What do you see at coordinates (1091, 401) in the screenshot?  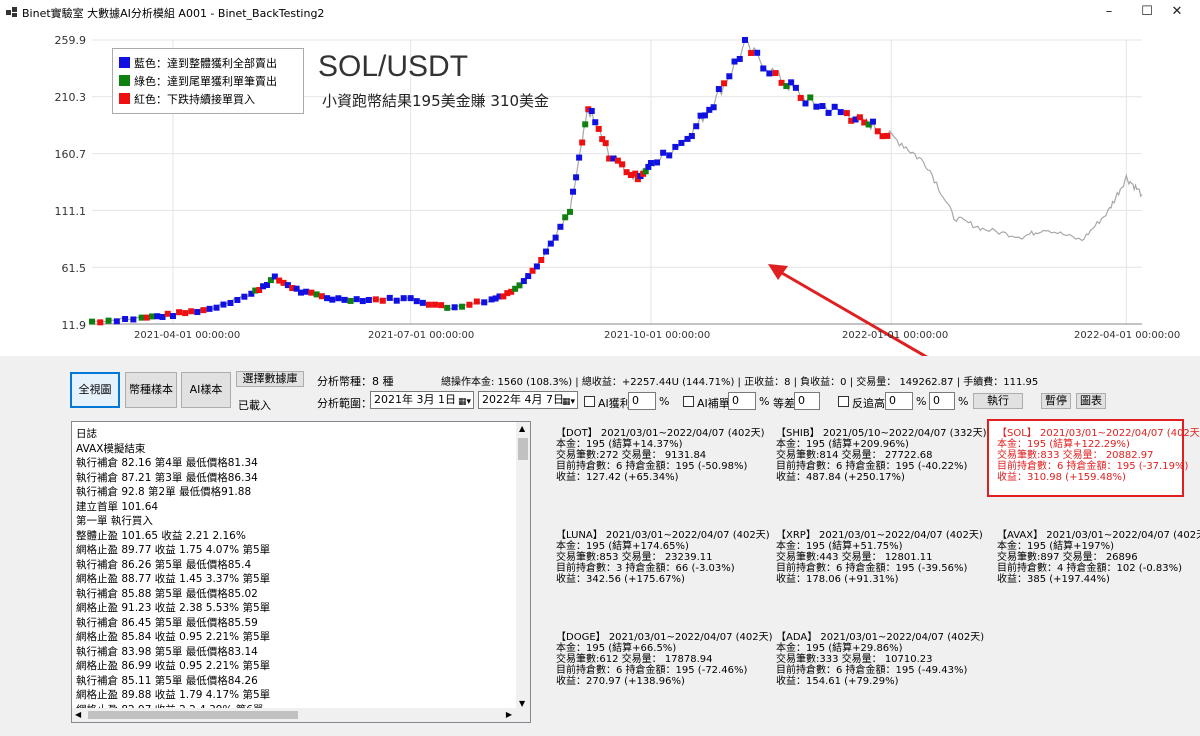 I see `chart-button: 圖表` at bounding box center [1091, 401].